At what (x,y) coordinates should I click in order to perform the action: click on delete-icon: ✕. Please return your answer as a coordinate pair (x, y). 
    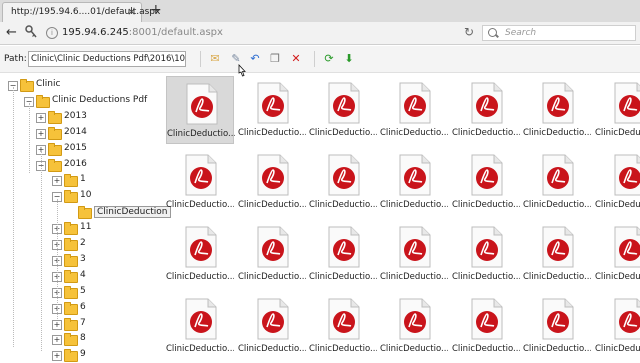
    Looking at the image, I should click on (296, 59).